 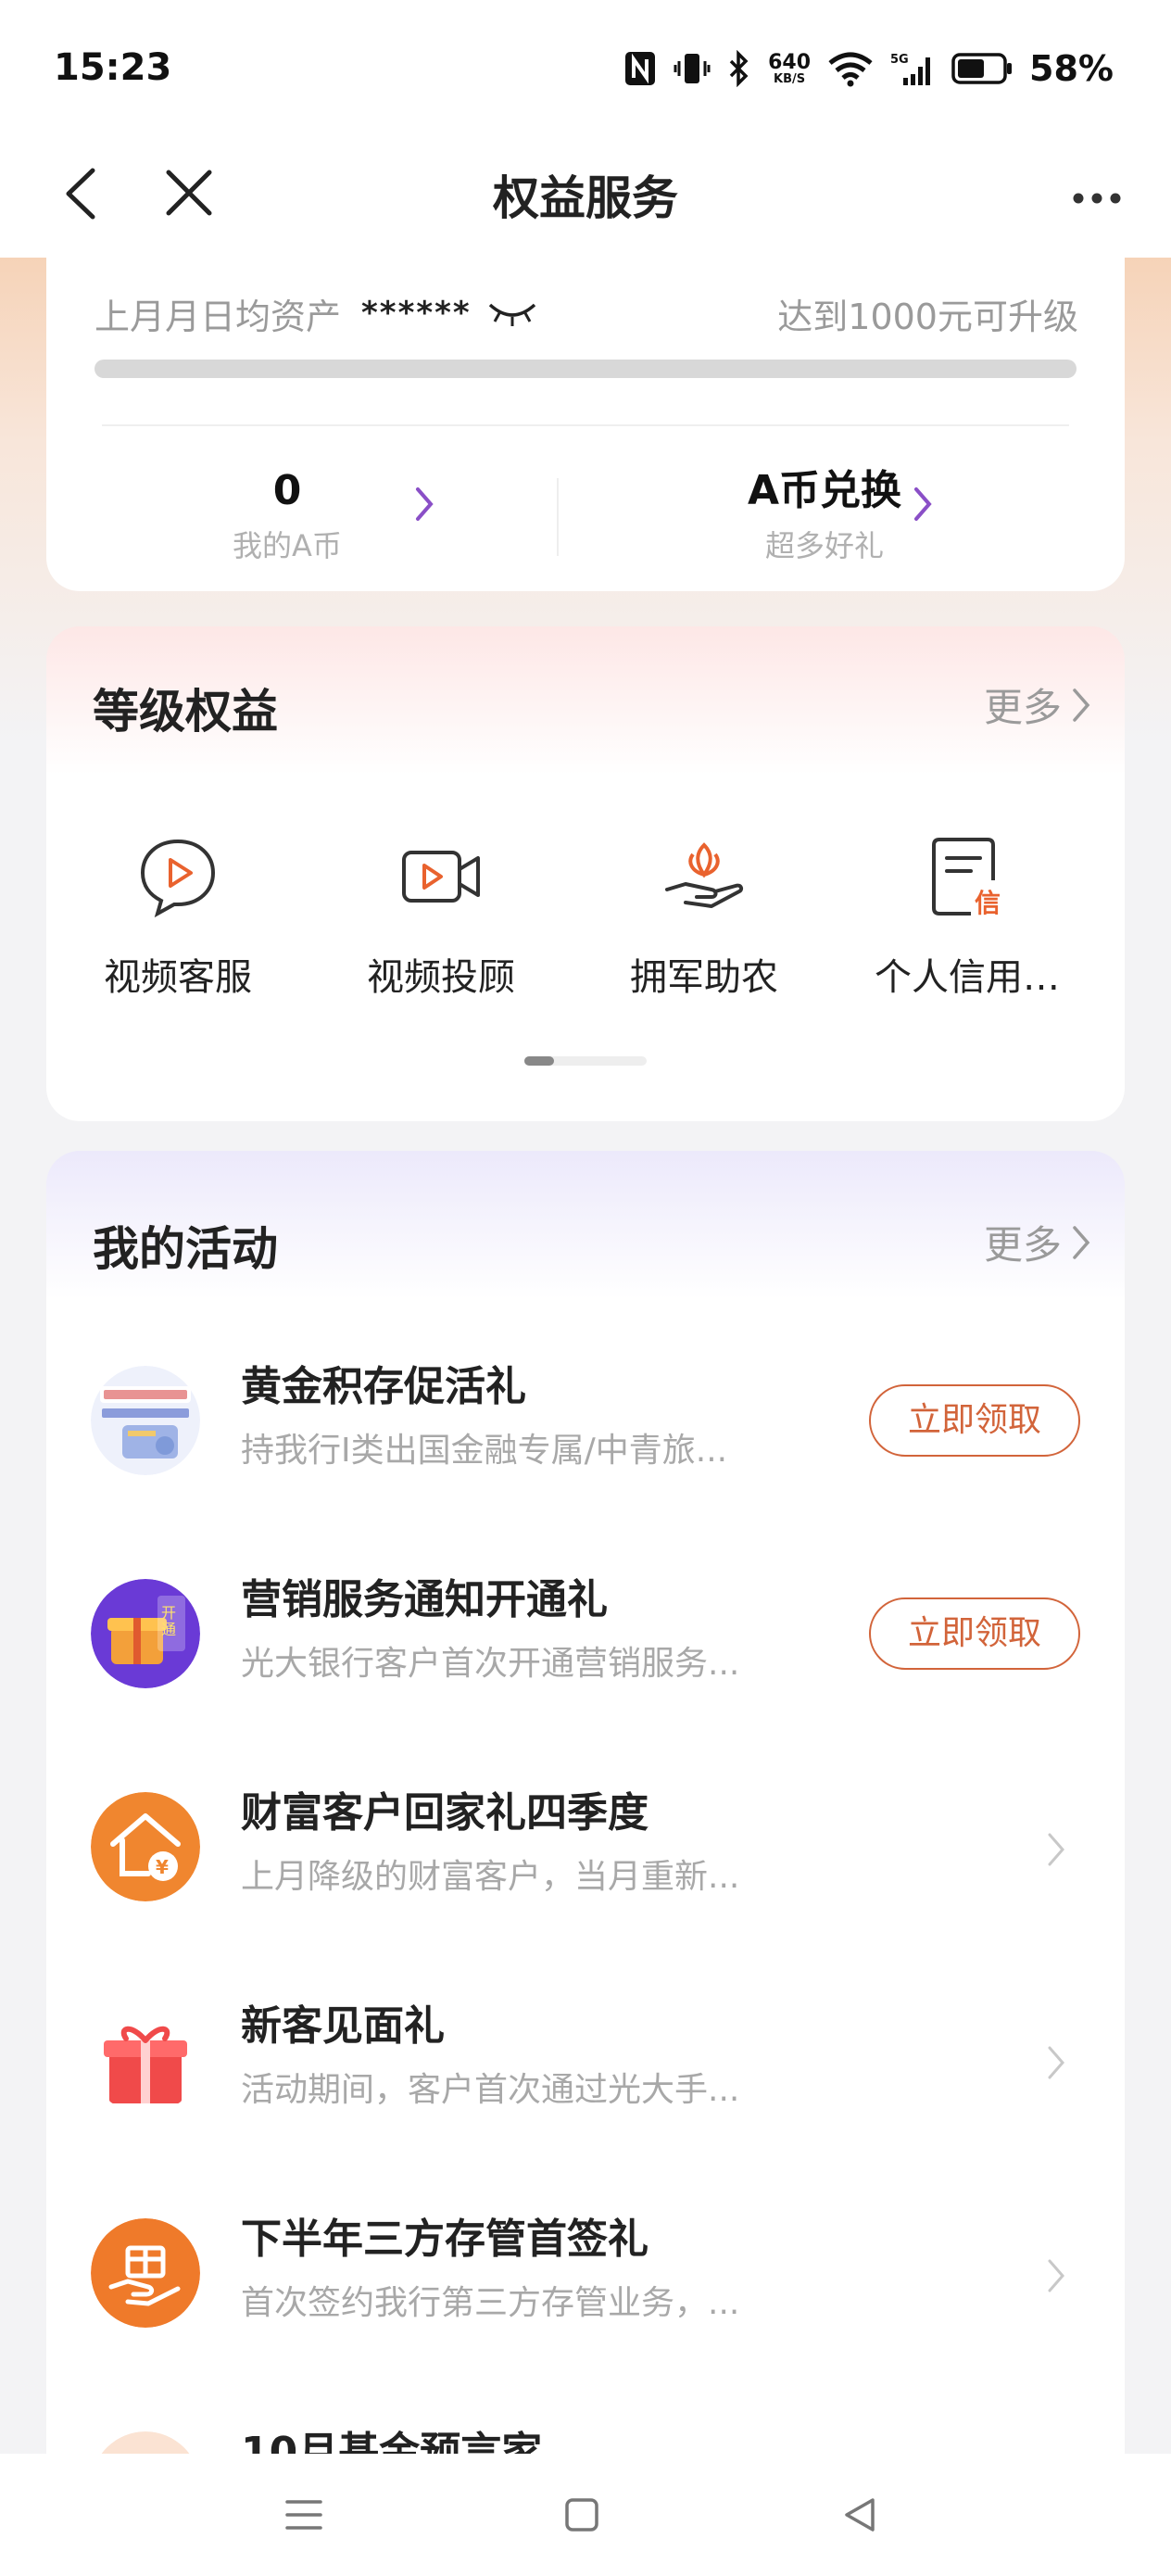 I want to click on bluetooth-icon, so click(x=739, y=68).